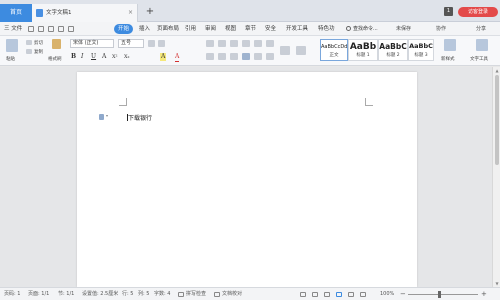 The height and width of the screenshot is (300, 500). I want to click on print-icon, so click(41, 29).